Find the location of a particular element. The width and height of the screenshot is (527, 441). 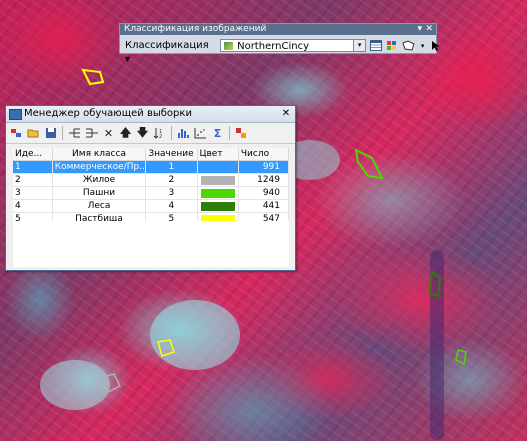

table-row: 4 Леса 4 441 is located at coordinates (151, 206).